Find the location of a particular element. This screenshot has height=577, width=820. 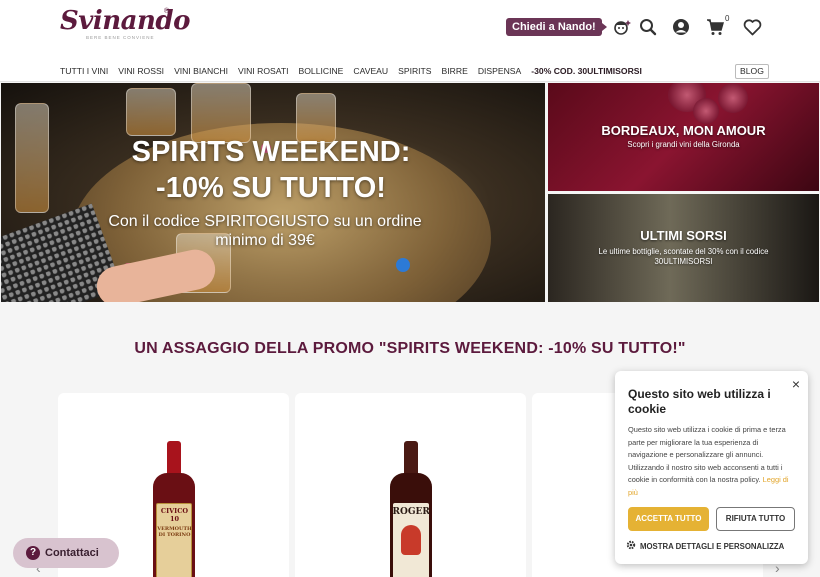

bottle-label-name: VERMOUTH DI TORINO is located at coordinates (174, 532).